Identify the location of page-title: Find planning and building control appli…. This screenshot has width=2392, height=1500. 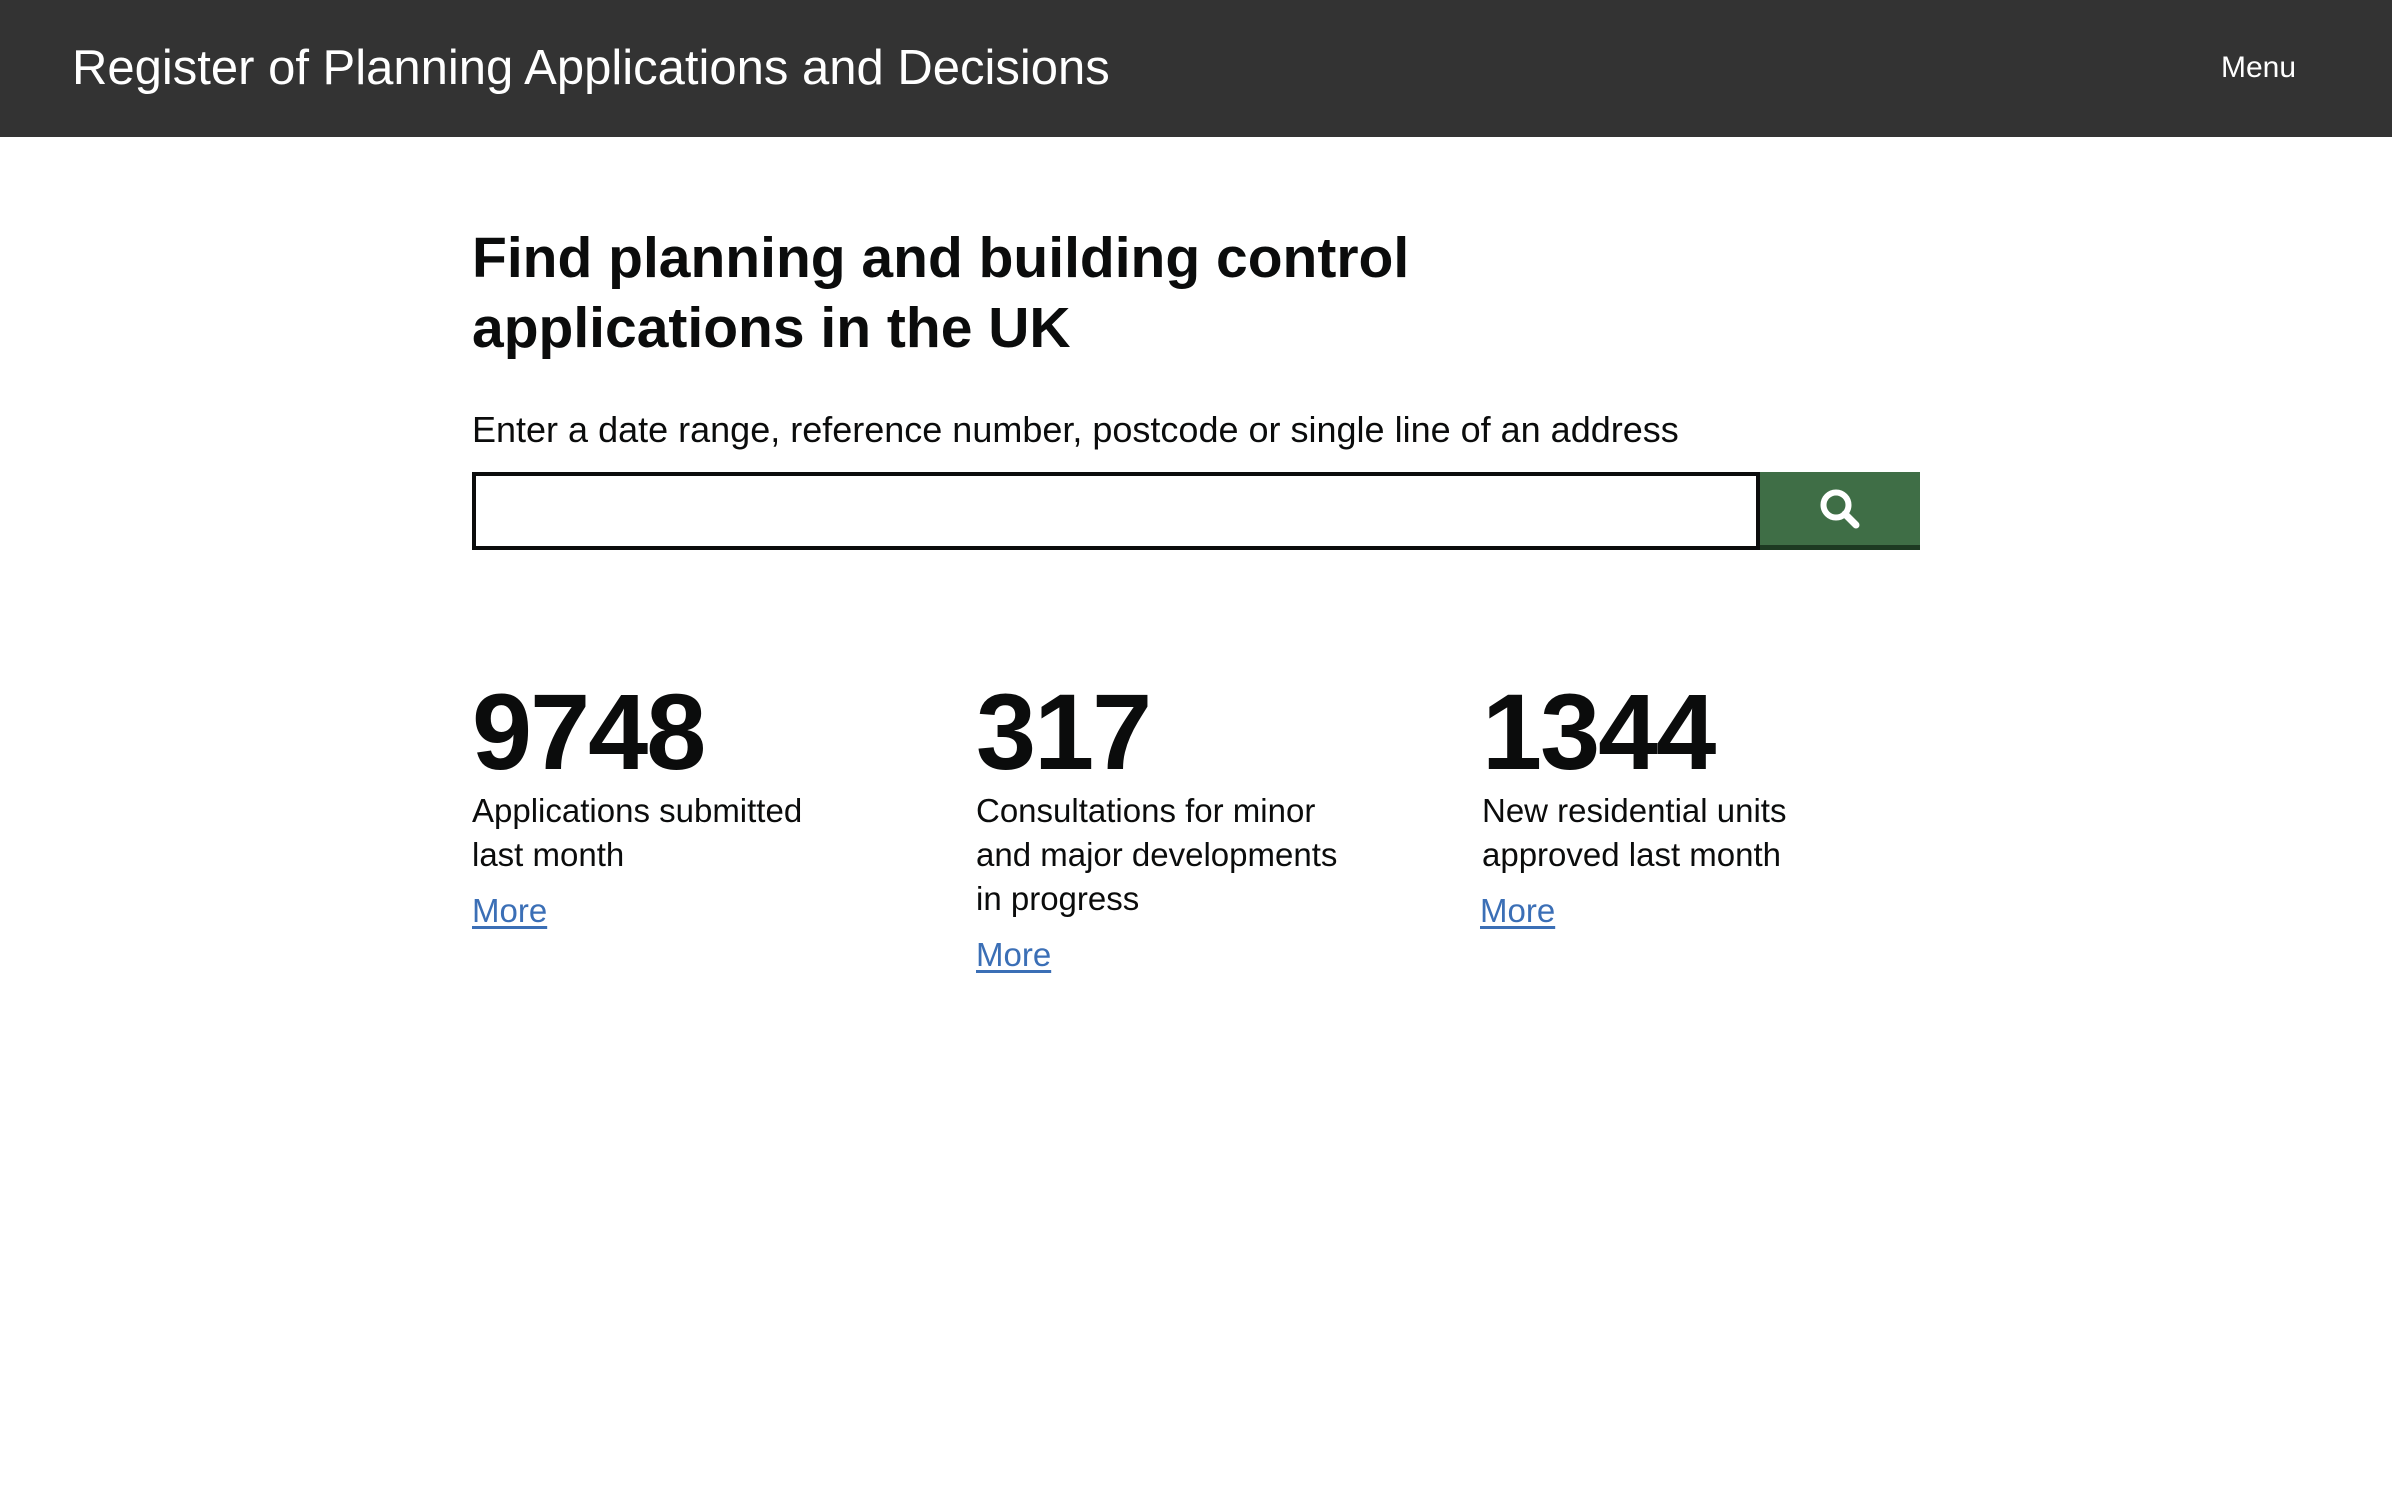
(941, 293).